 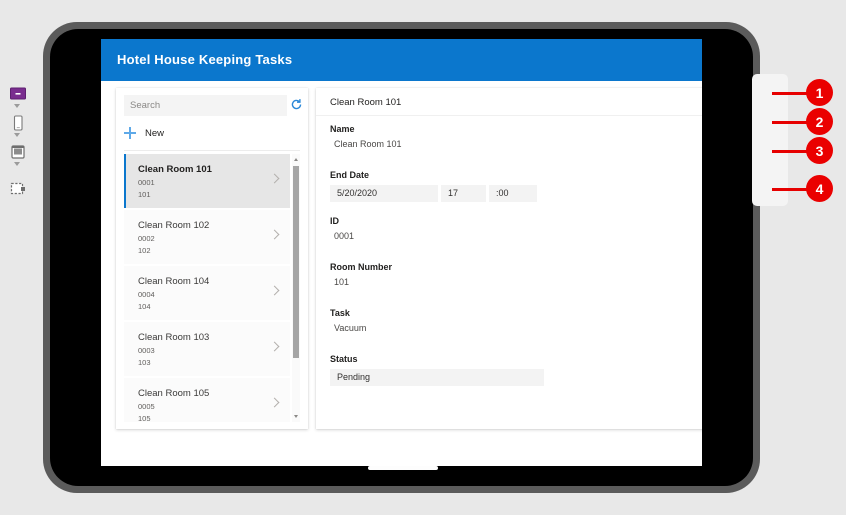 I want to click on detail-header: Clean Room 101, so click(x=509, y=102).